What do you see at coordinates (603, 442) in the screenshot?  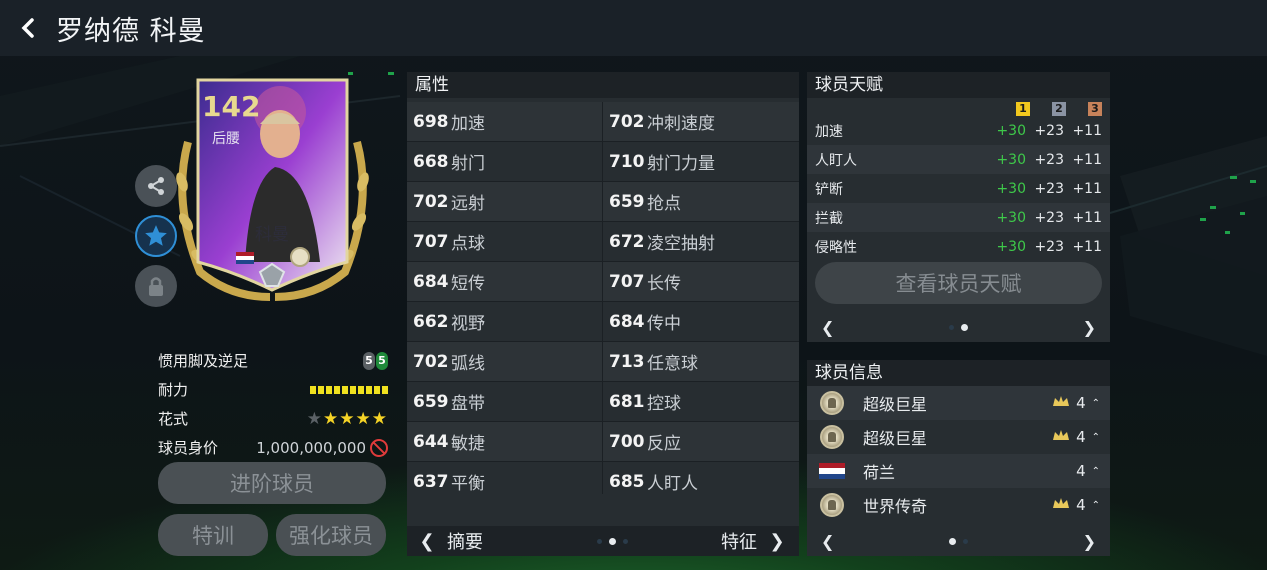 I see `attribute-row: 644 敏捷 700 反应` at bounding box center [603, 442].